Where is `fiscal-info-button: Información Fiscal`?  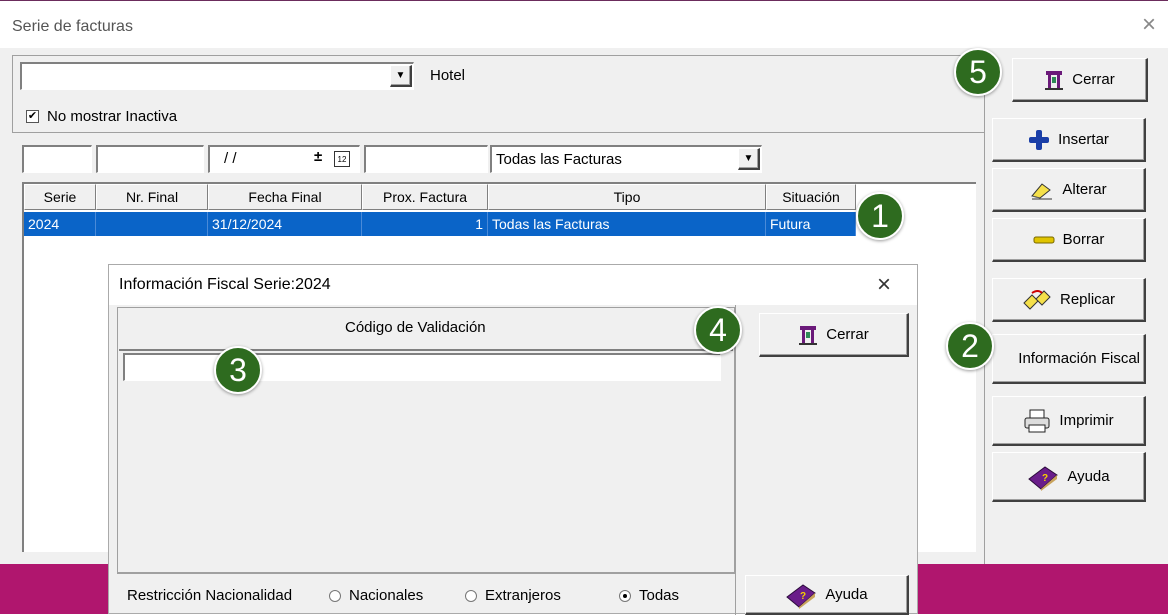 fiscal-info-button: Información Fiscal is located at coordinates (1069, 359).